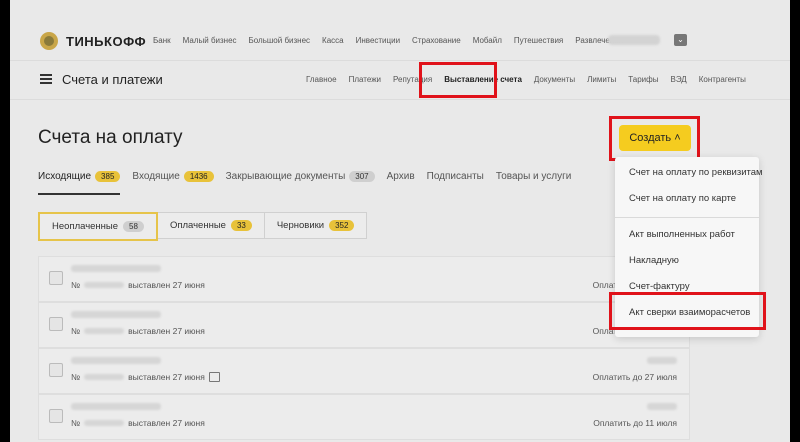 This screenshot has height=442, width=800. I want to click on tab-archive: Архив, so click(401, 176).